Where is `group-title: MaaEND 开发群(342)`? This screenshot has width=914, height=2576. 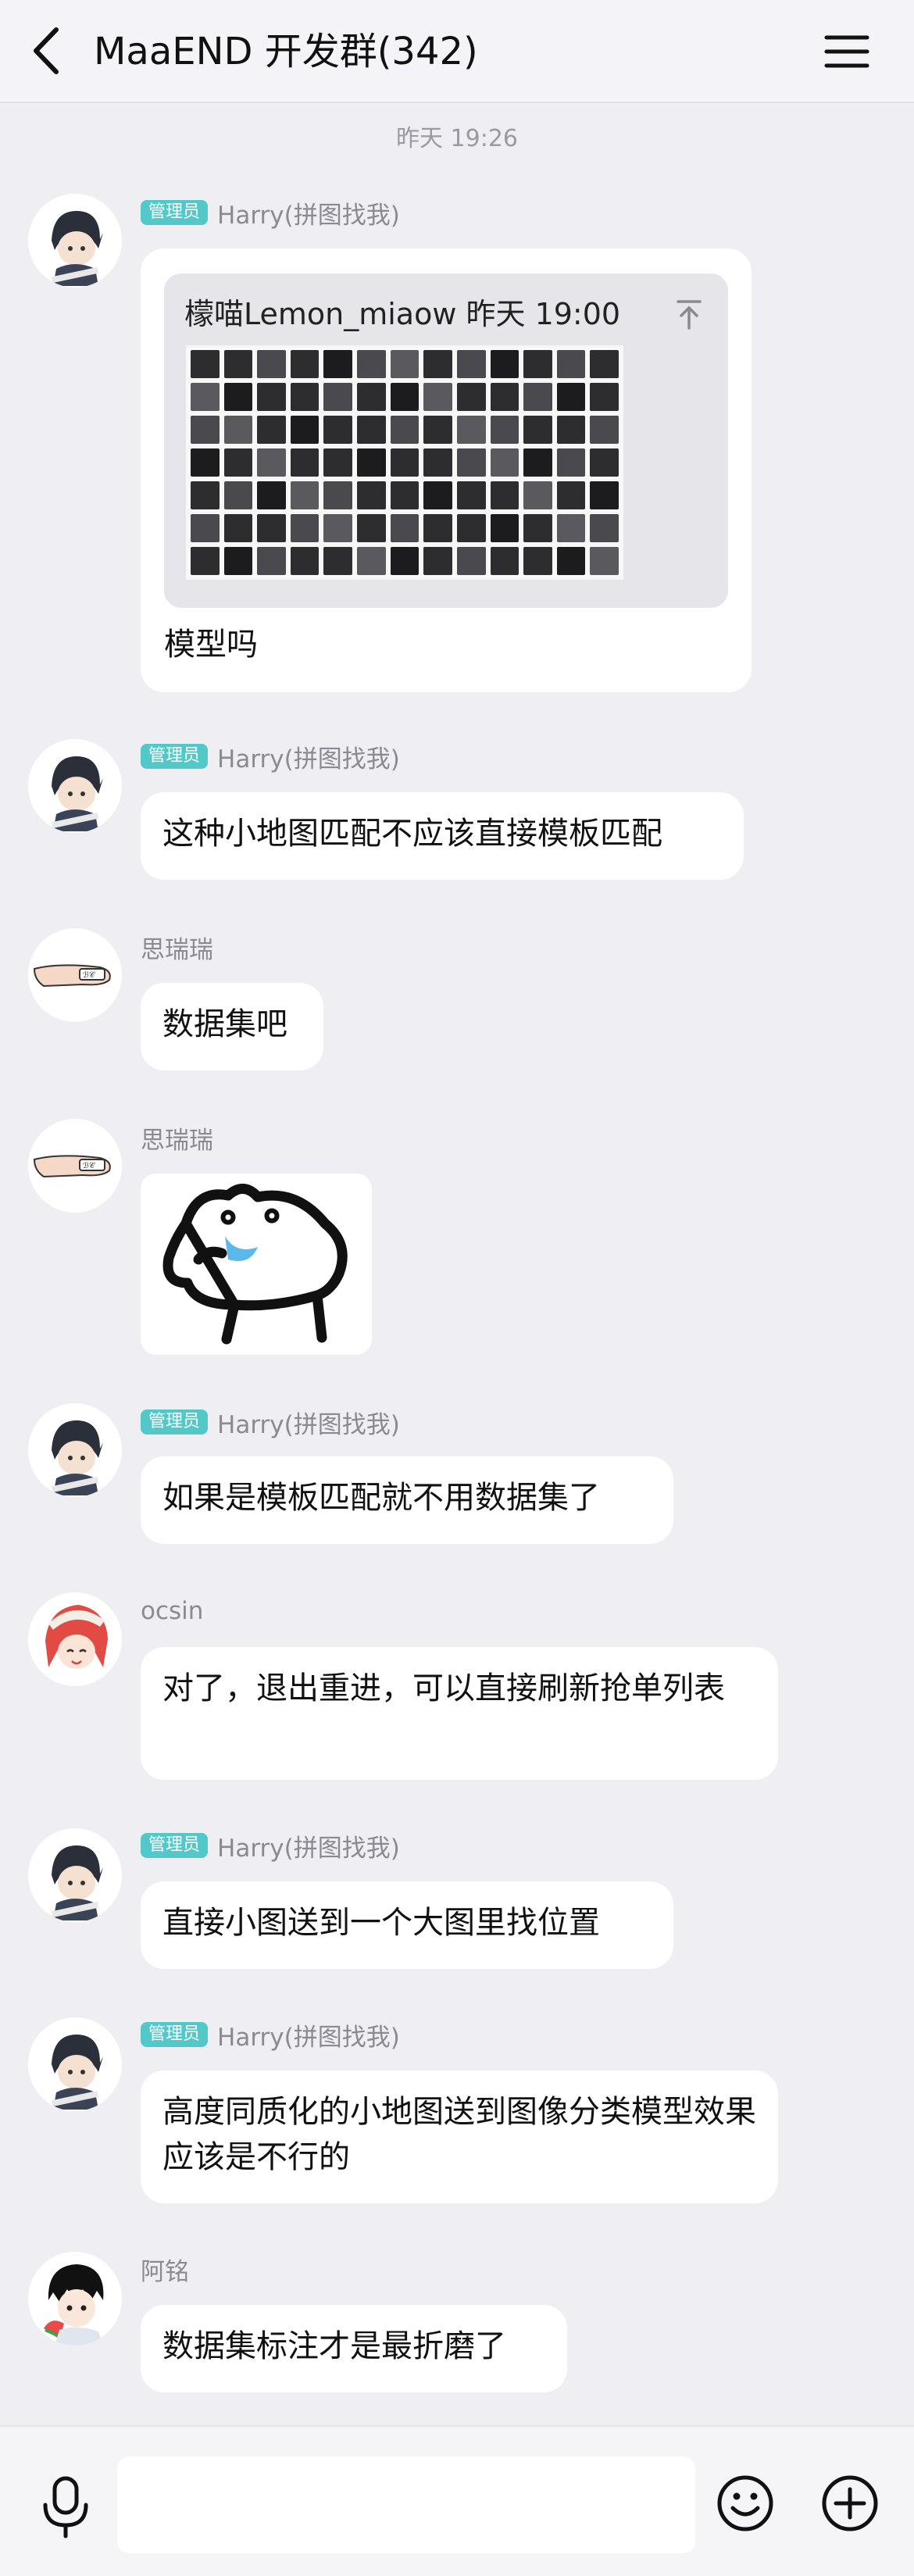
group-title: MaaEND 开发群(342) is located at coordinates (286, 52).